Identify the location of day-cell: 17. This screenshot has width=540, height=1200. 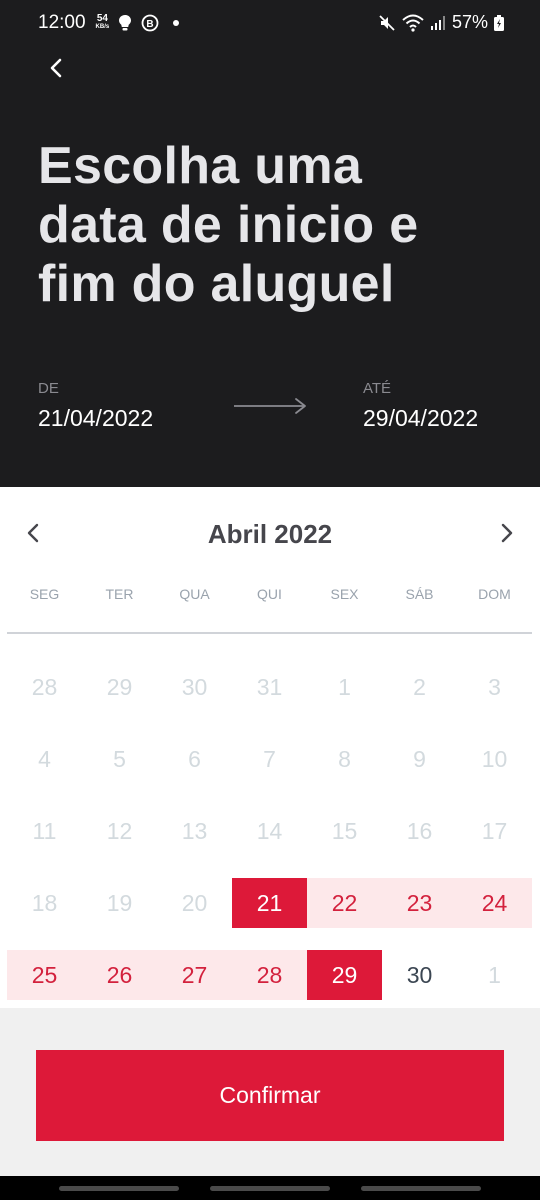
(494, 831).